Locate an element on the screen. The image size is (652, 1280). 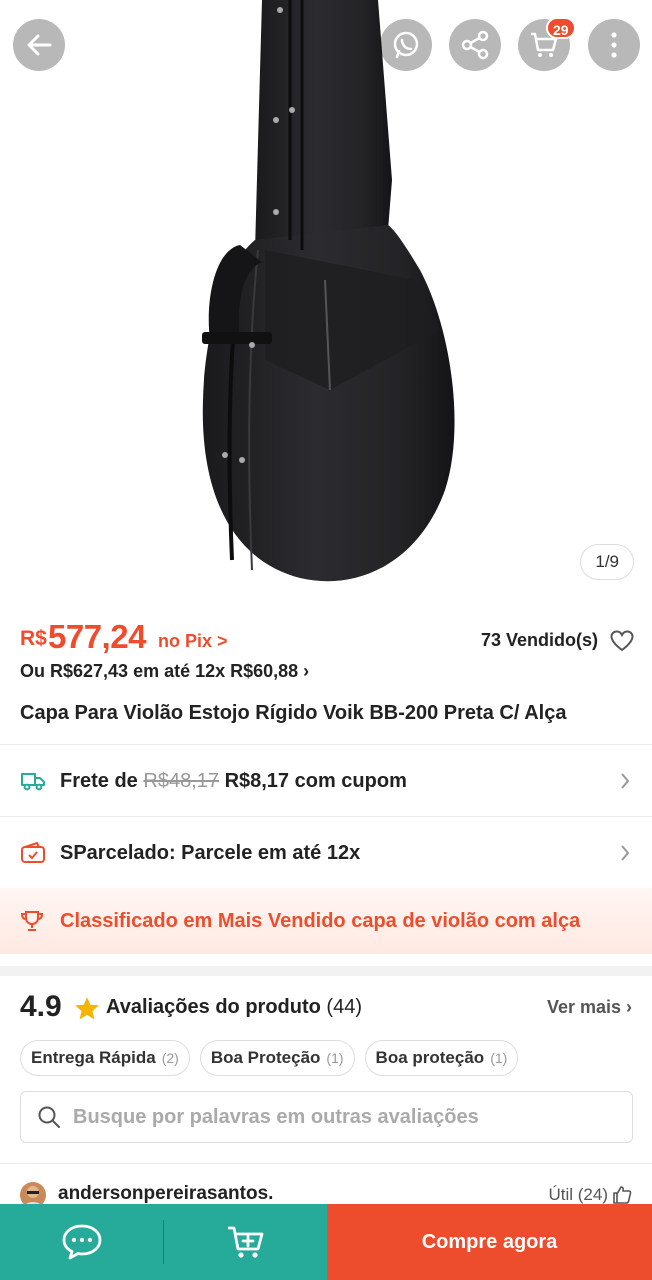
more-options-button is located at coordinates (614, 45).